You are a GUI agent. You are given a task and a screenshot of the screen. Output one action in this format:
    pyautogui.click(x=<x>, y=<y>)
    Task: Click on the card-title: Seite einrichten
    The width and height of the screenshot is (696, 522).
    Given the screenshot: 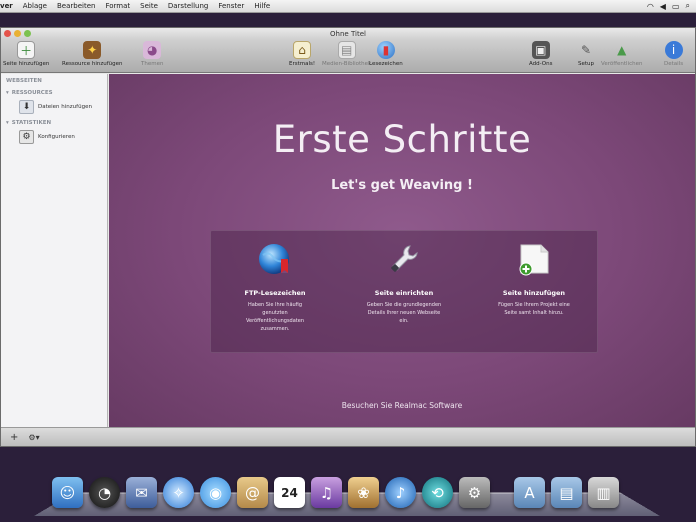 What is the action you would take?
    pyautogui.click(x=404, y=293)
    